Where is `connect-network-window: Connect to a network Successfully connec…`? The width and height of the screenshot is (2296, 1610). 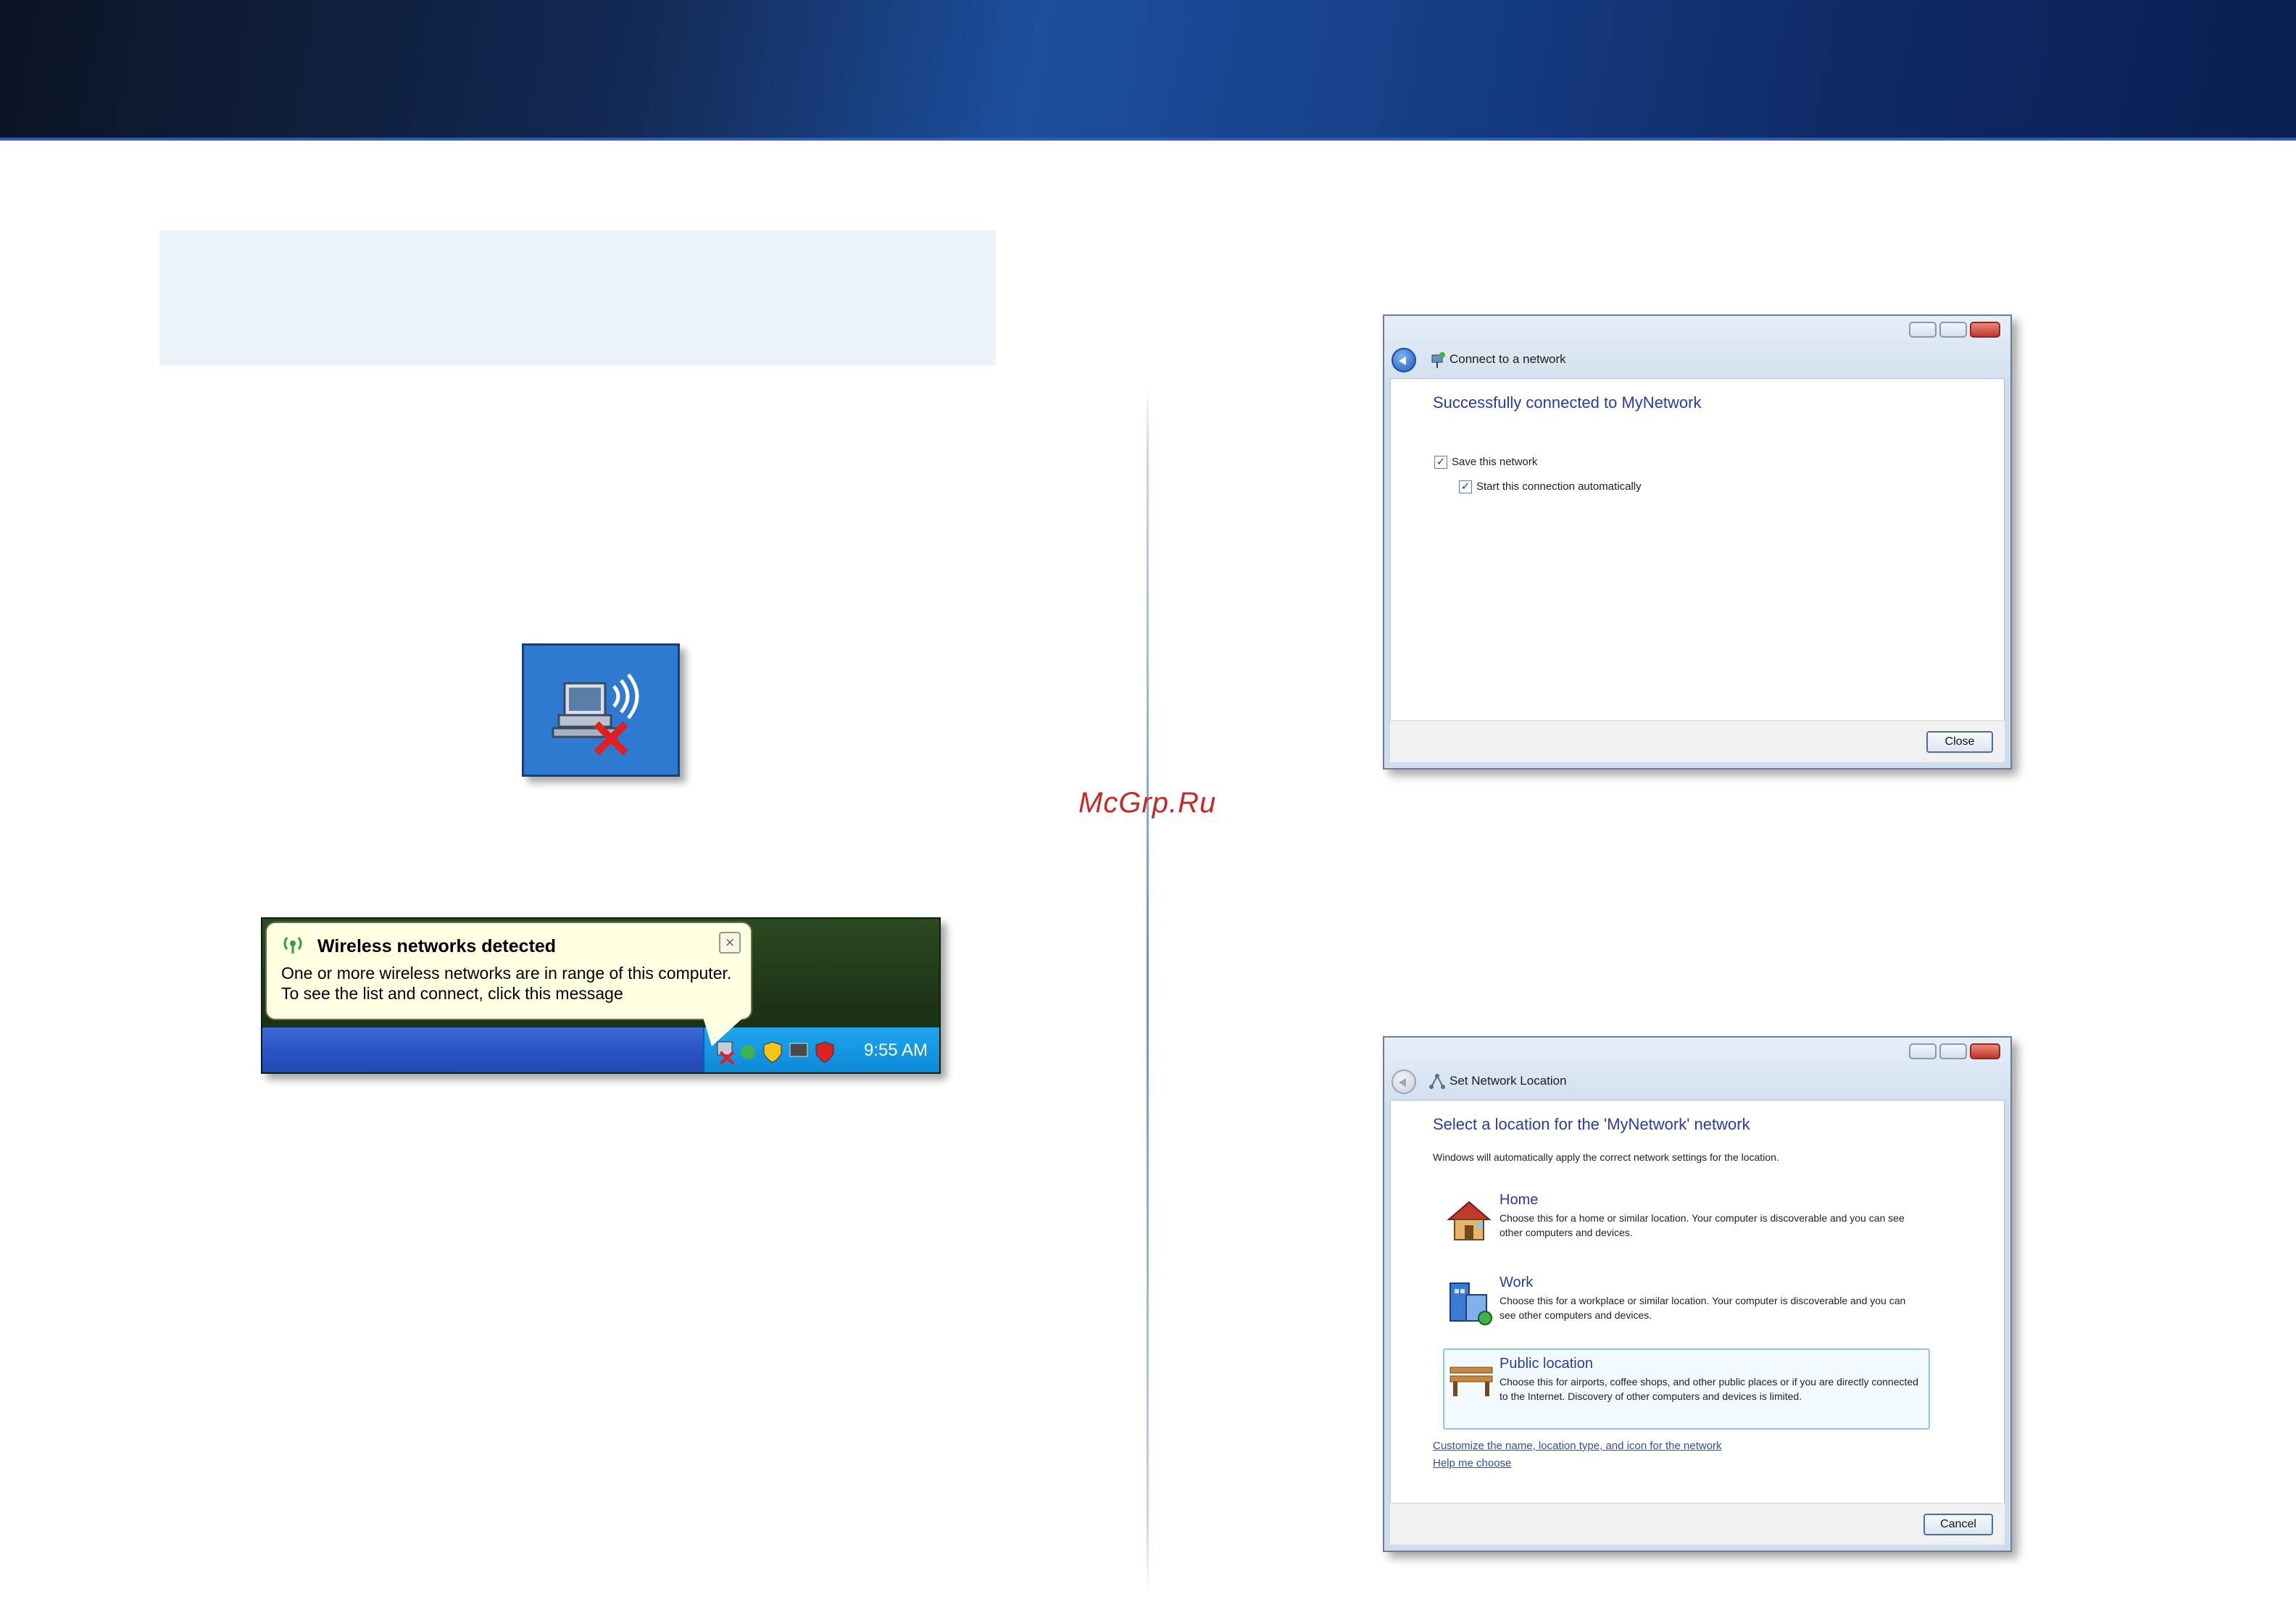 connect-network-window: Connect to a network Successfully connec… is located at coordinates (1697, 541).